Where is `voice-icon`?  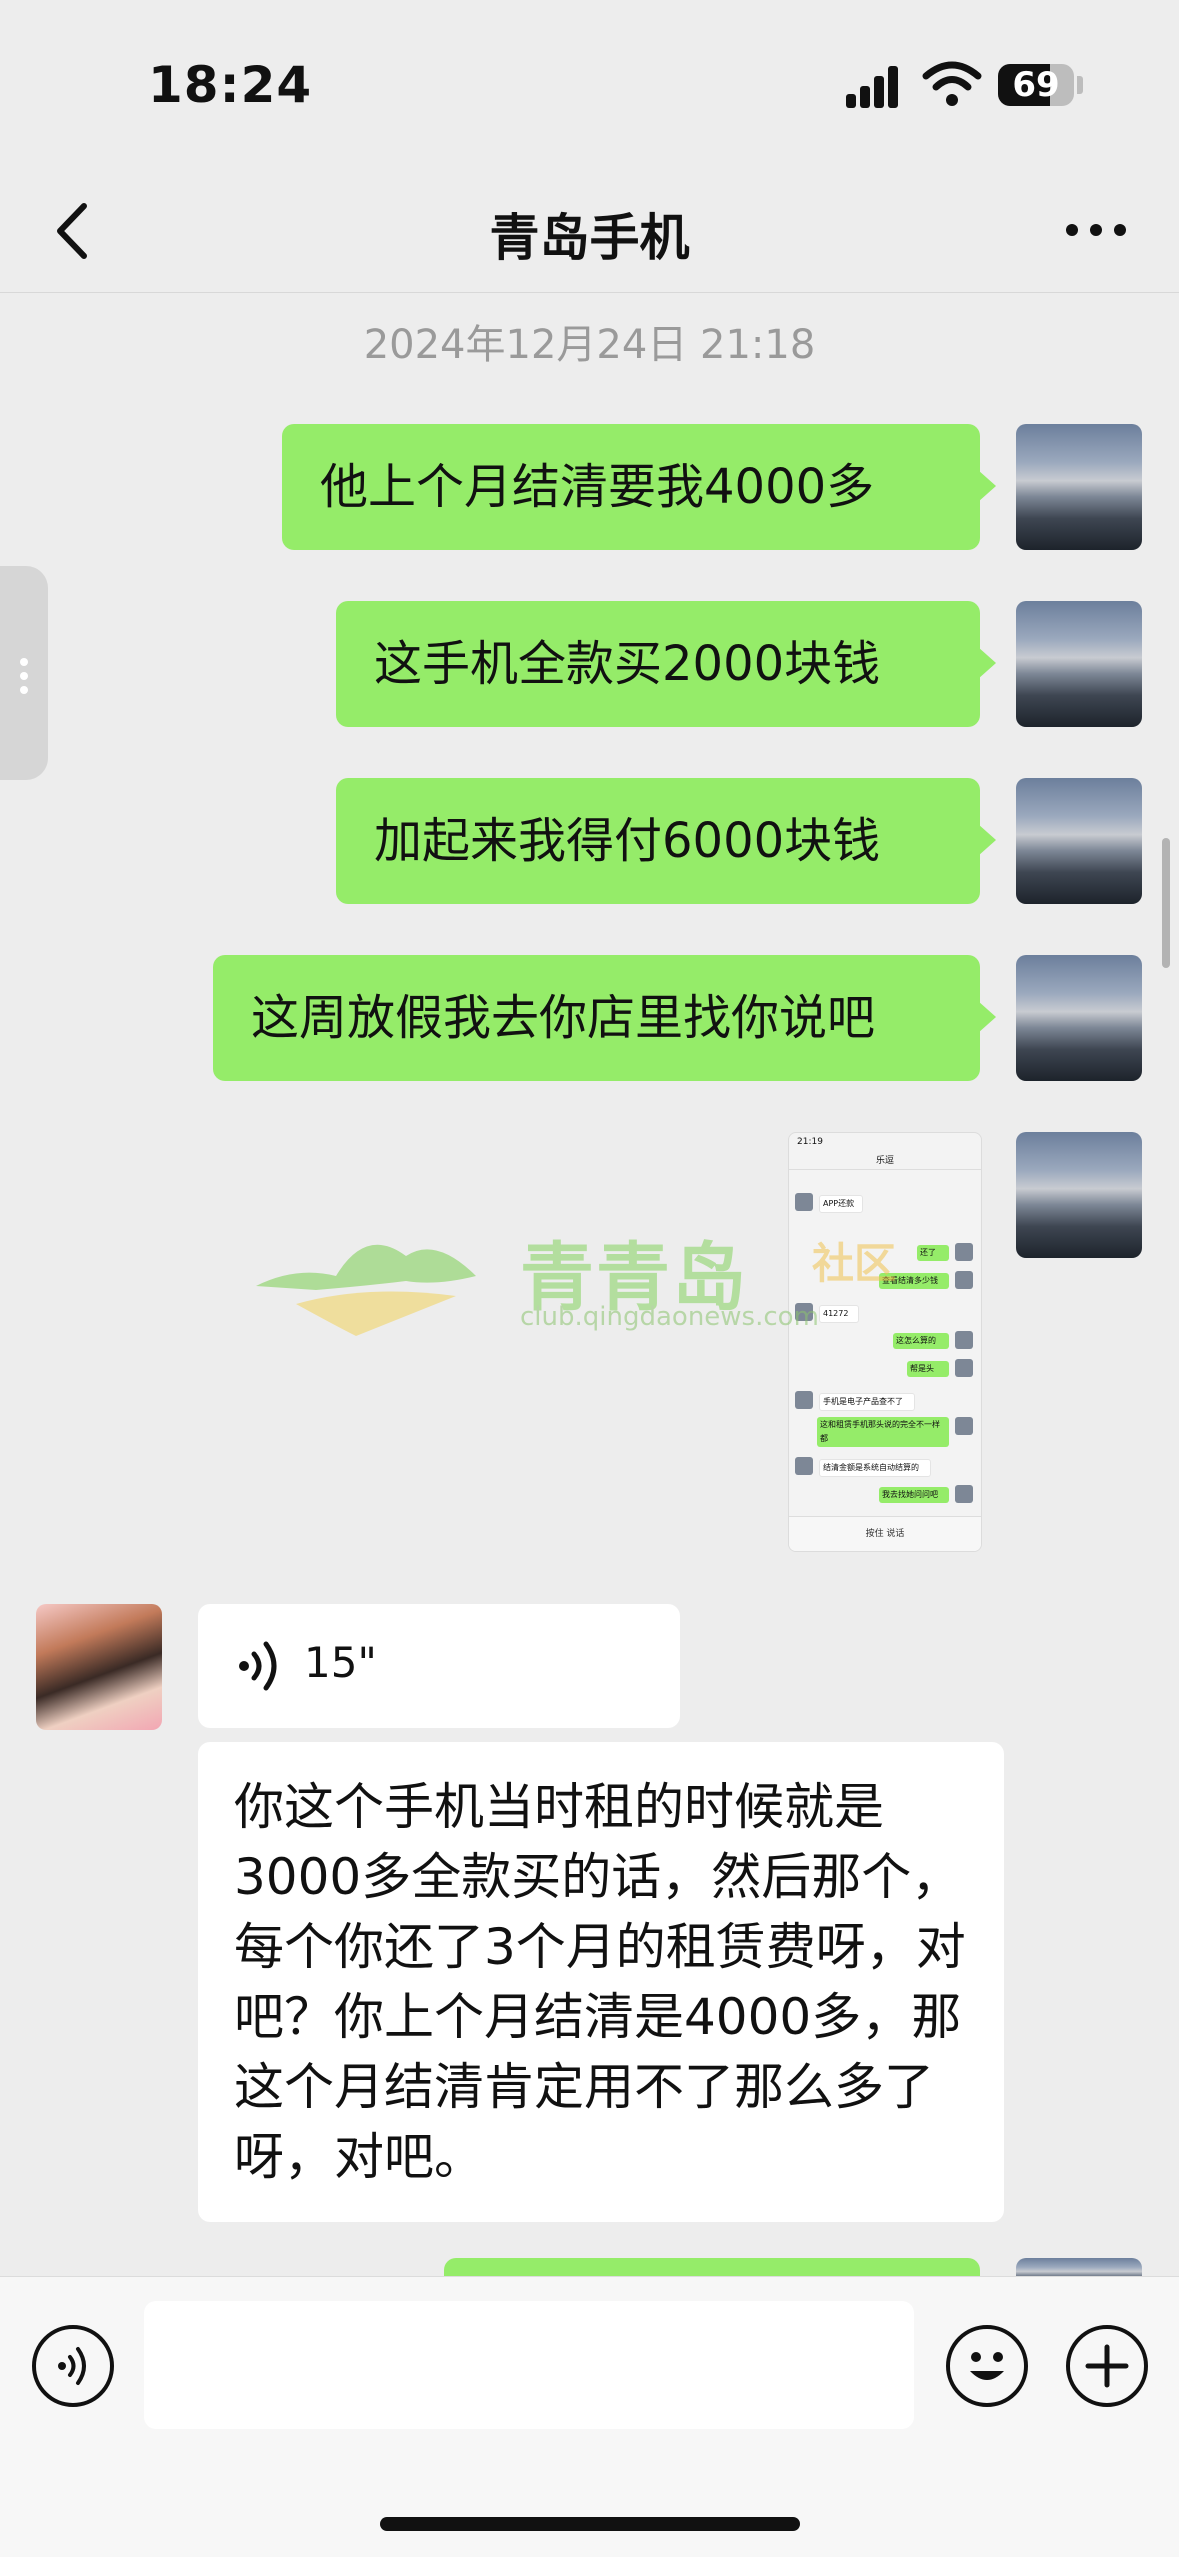
voice-icon is located at coordinates (72, 2366).